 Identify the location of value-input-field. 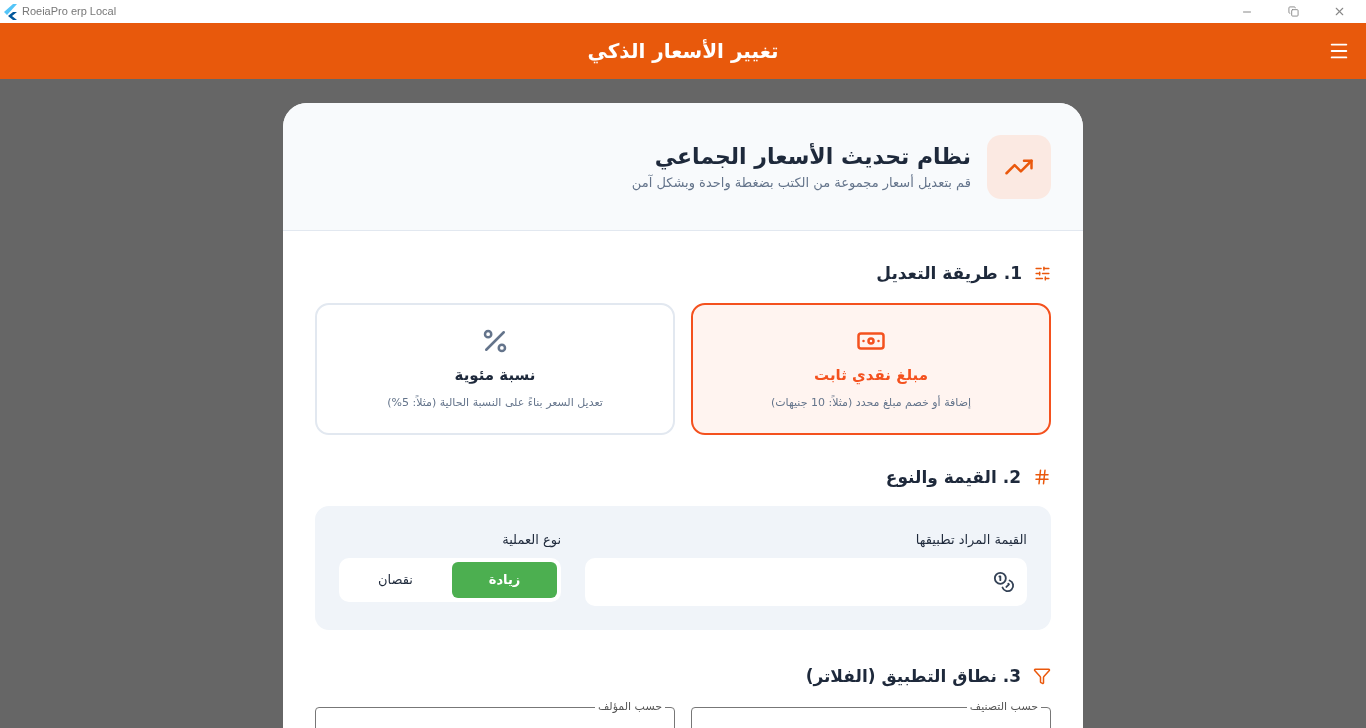
(806, 581).